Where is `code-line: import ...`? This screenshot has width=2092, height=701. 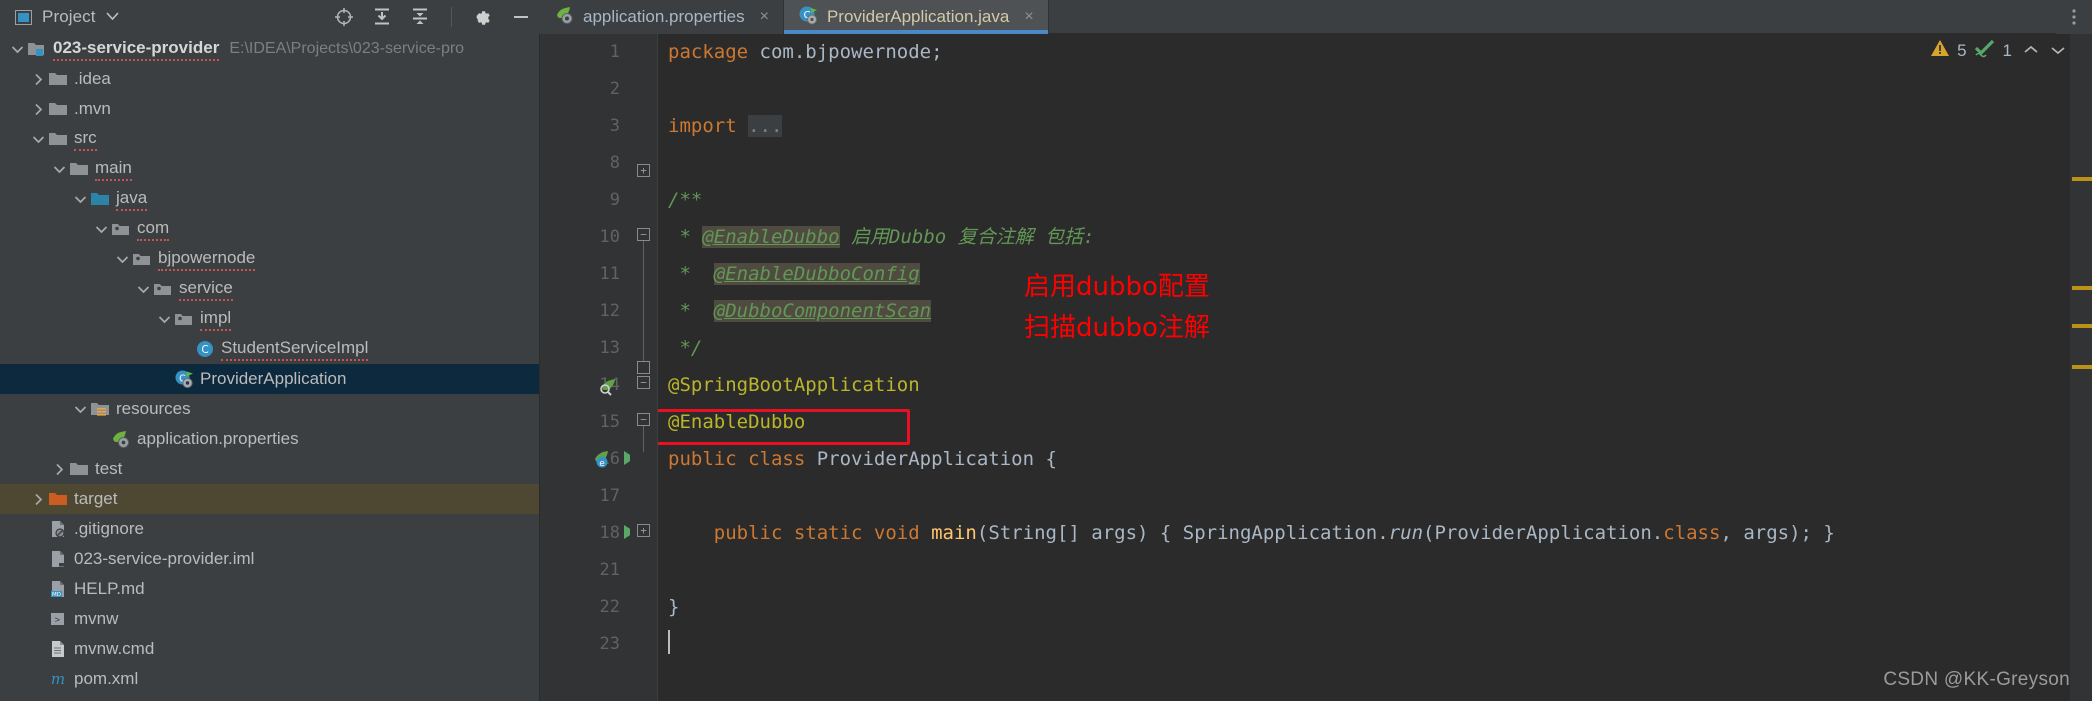
code-line: import ... is located at coordinates (1364, 126).